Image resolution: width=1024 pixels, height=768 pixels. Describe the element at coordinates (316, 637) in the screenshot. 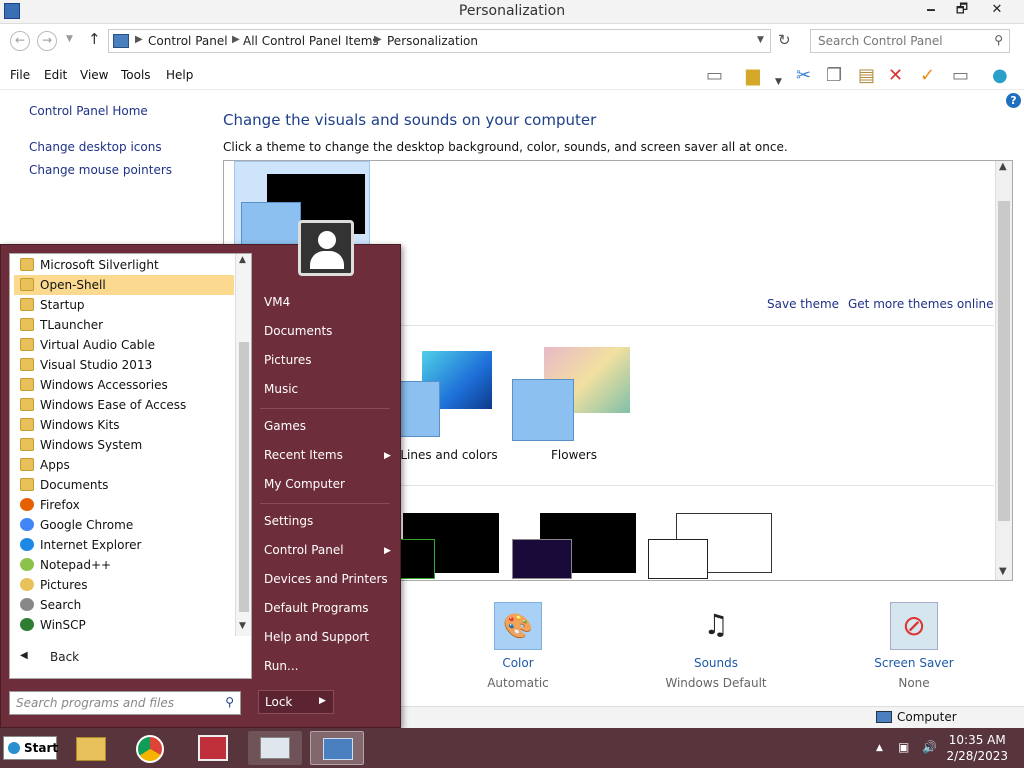

I see `start-help-support: Help and Support` at that location.